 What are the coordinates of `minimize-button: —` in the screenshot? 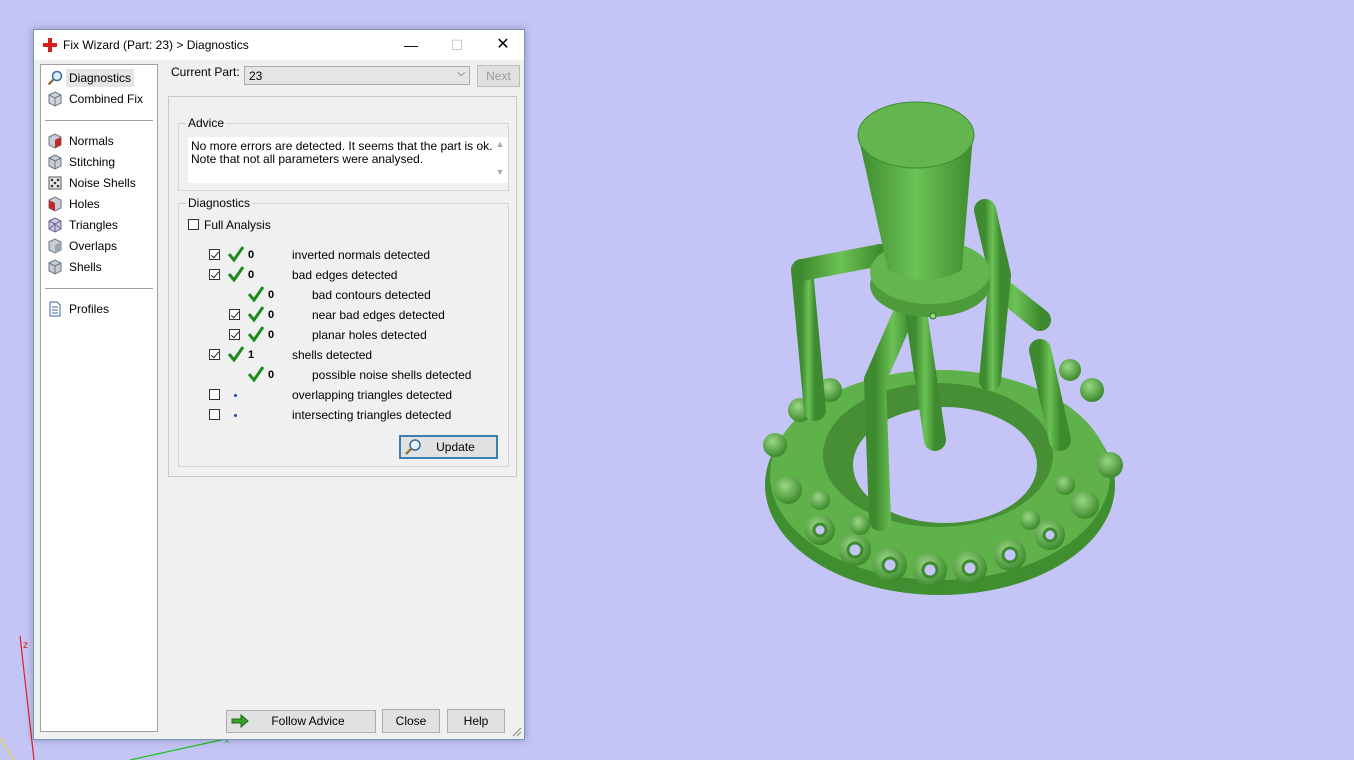 It's located at (411, 45).